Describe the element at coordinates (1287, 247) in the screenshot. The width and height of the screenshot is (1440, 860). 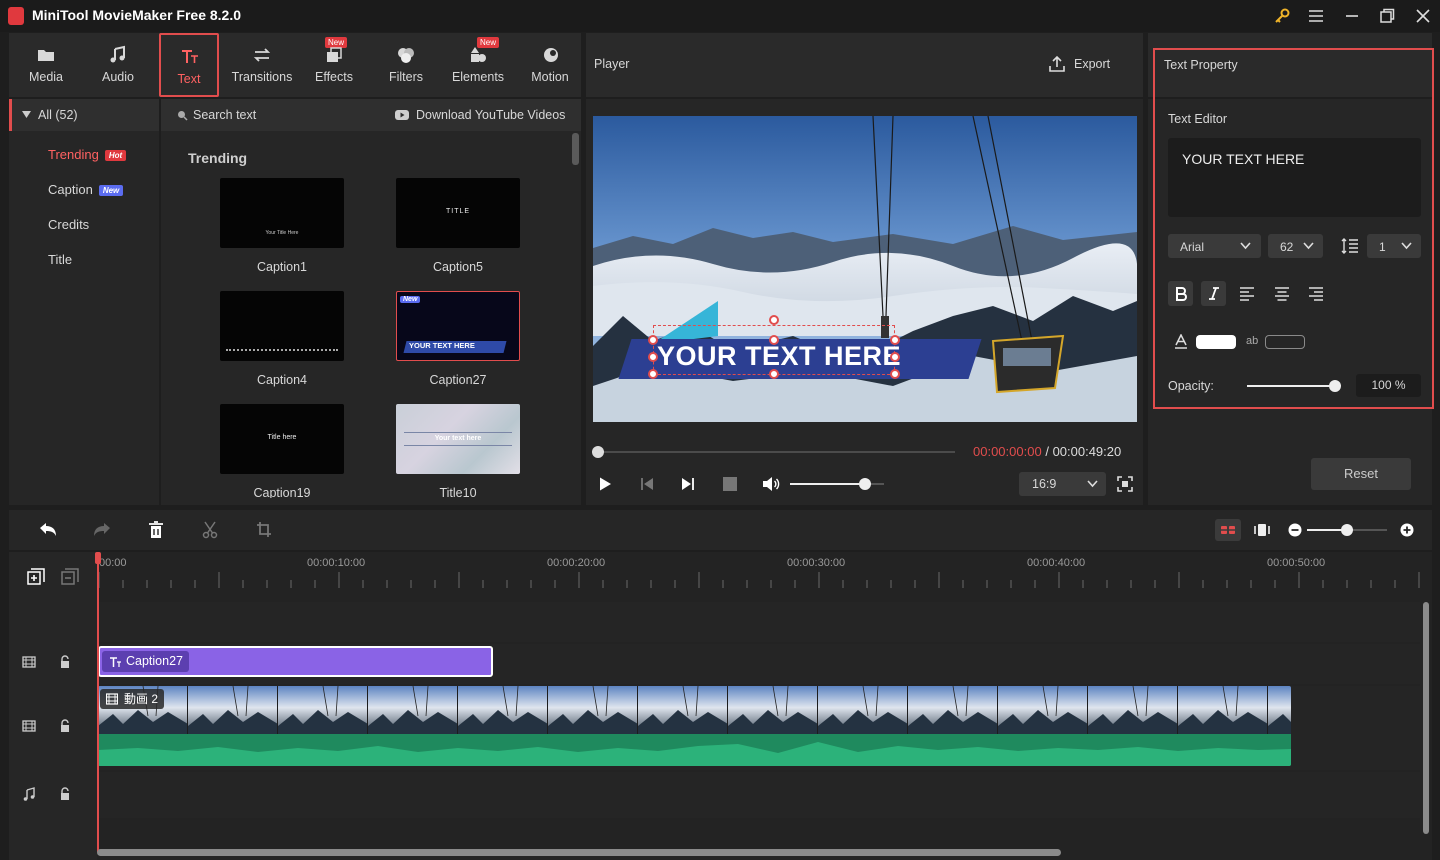
I see `font-size-value: 62` at that location.